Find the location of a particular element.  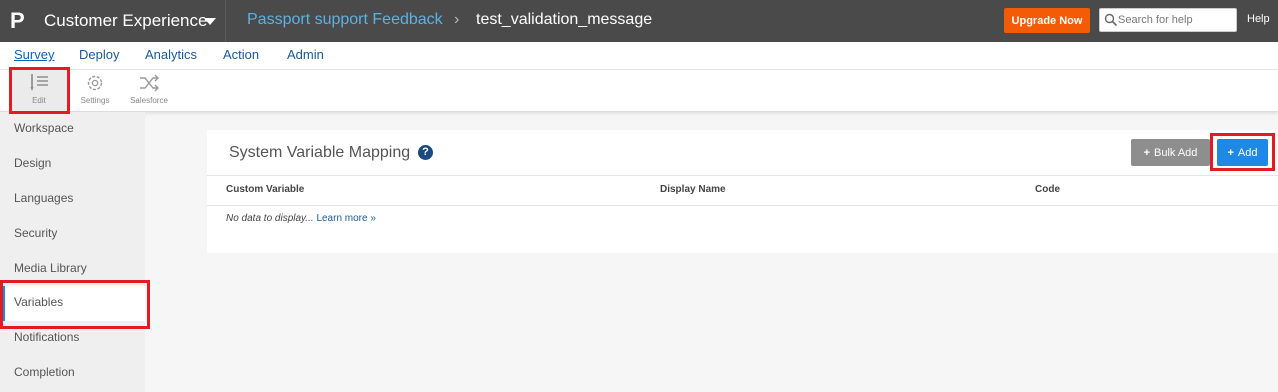

sidebar-item-languages: Languages is located at coordinates (72, 199).